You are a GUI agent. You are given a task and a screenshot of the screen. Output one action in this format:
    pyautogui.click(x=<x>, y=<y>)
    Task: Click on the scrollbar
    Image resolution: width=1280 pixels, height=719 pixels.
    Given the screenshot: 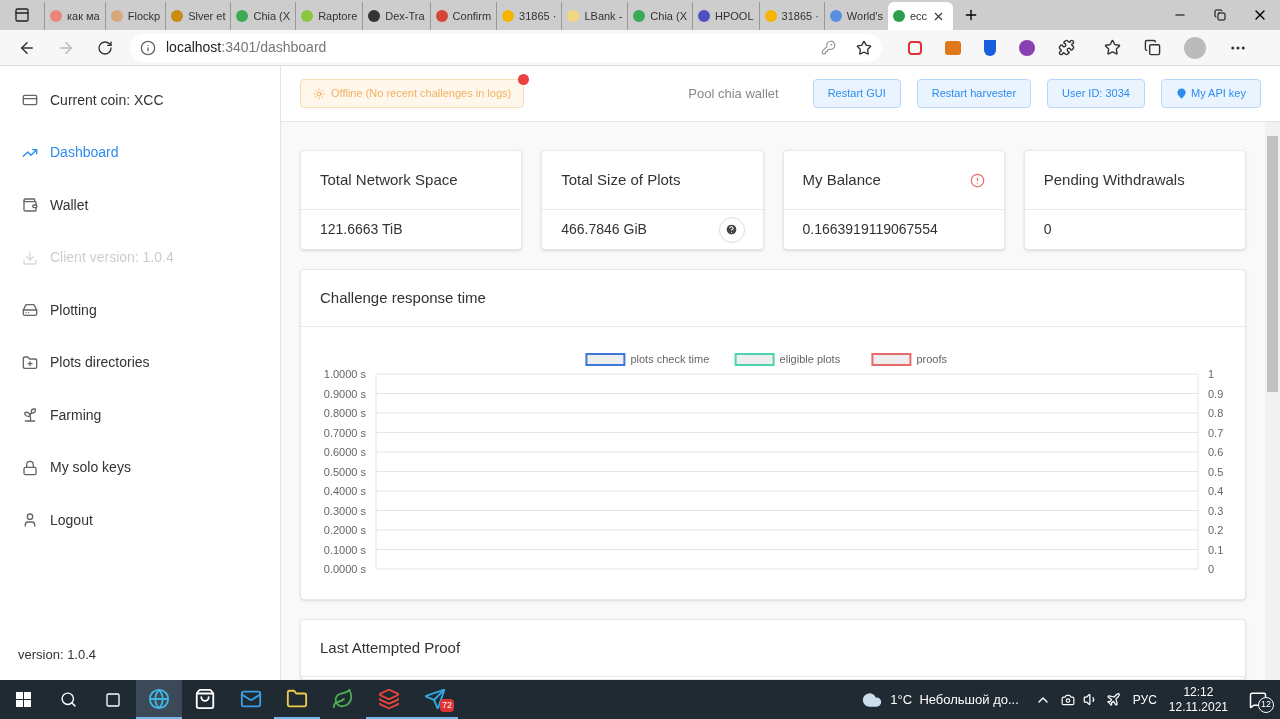 What is the action you would take?
    pyautogui.click(x=1272, y=401)
    